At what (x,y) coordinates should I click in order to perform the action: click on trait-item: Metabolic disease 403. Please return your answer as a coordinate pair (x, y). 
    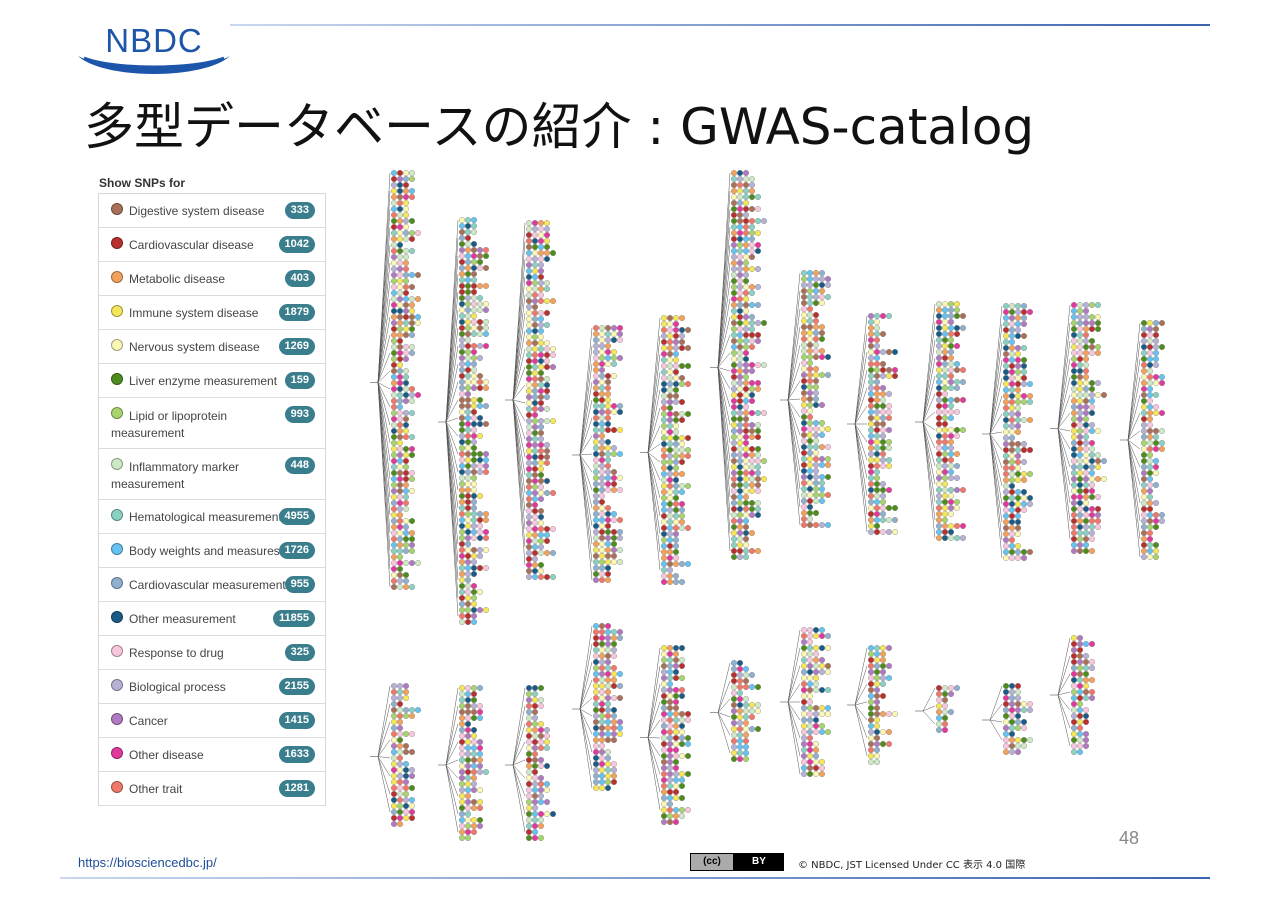
    Looking at the image, I should click on (212, 279).